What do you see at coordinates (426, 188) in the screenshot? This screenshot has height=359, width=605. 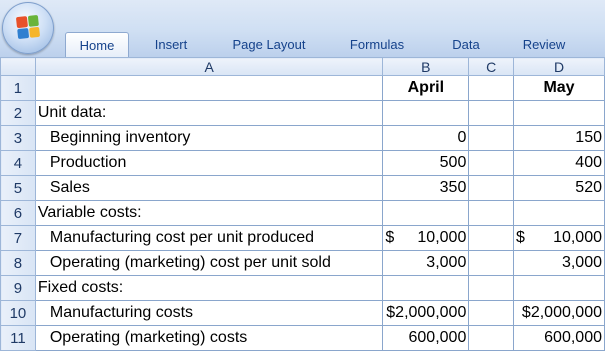 I see `cell-b5: 350` at bounding box center [426, 188].